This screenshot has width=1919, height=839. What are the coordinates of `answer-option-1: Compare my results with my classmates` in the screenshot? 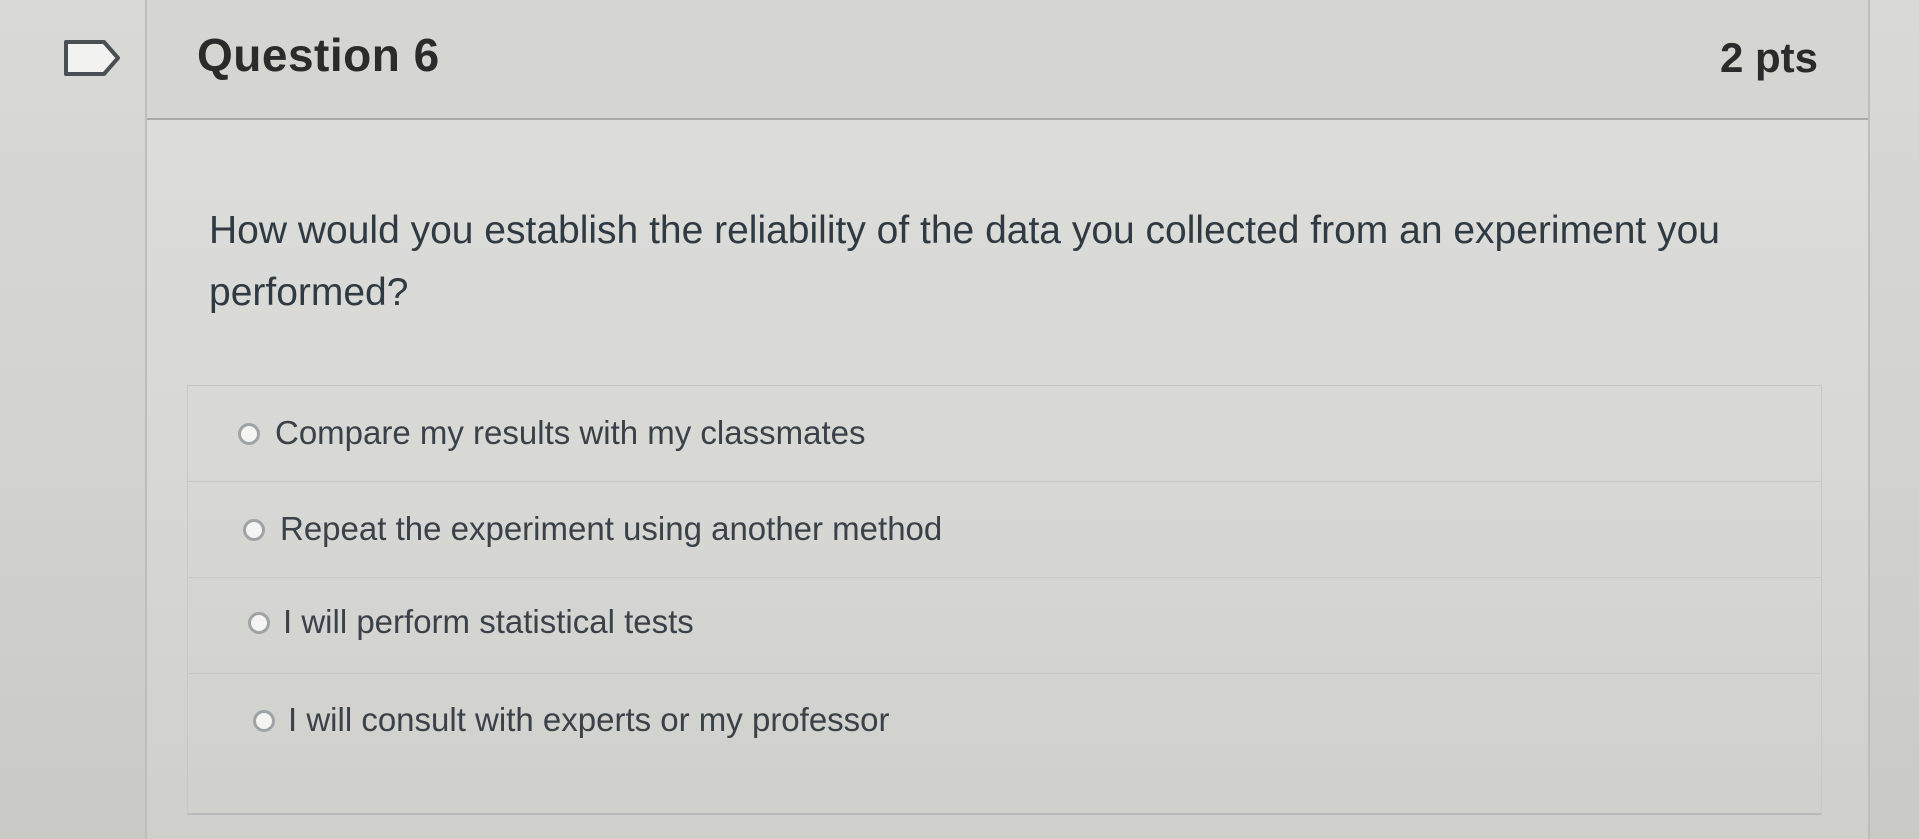 It's located at (1004, 434).